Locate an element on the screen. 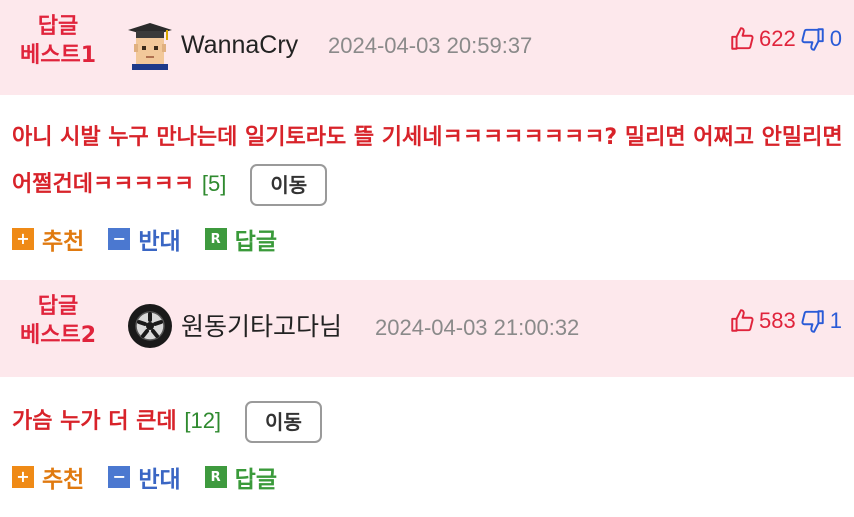 Image resolution: width=854 pixels, height=517 pixels. best-reply-badge: 답글 베스트1 is located at coordinates (58, 41).